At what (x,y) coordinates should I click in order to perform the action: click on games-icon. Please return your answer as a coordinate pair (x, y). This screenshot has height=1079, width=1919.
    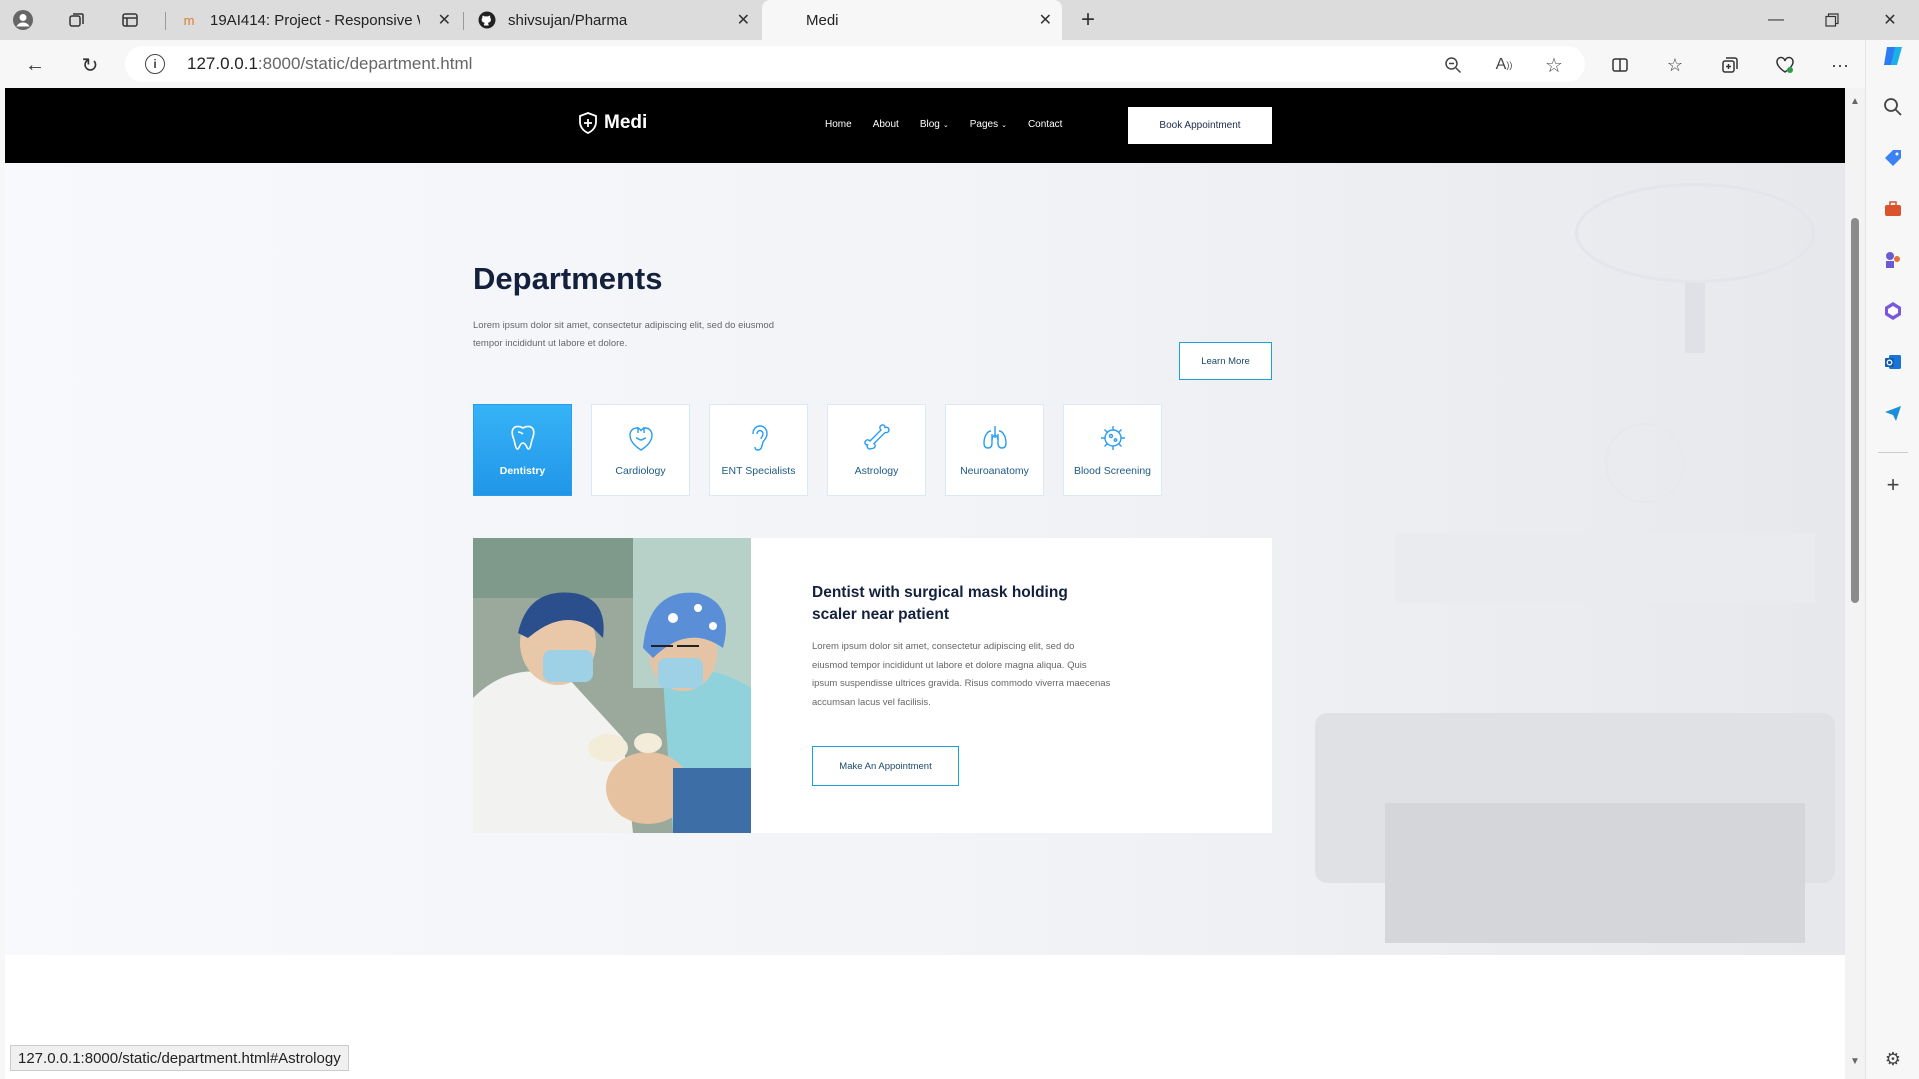
    Looking at the image, I should click on (1893, 260).